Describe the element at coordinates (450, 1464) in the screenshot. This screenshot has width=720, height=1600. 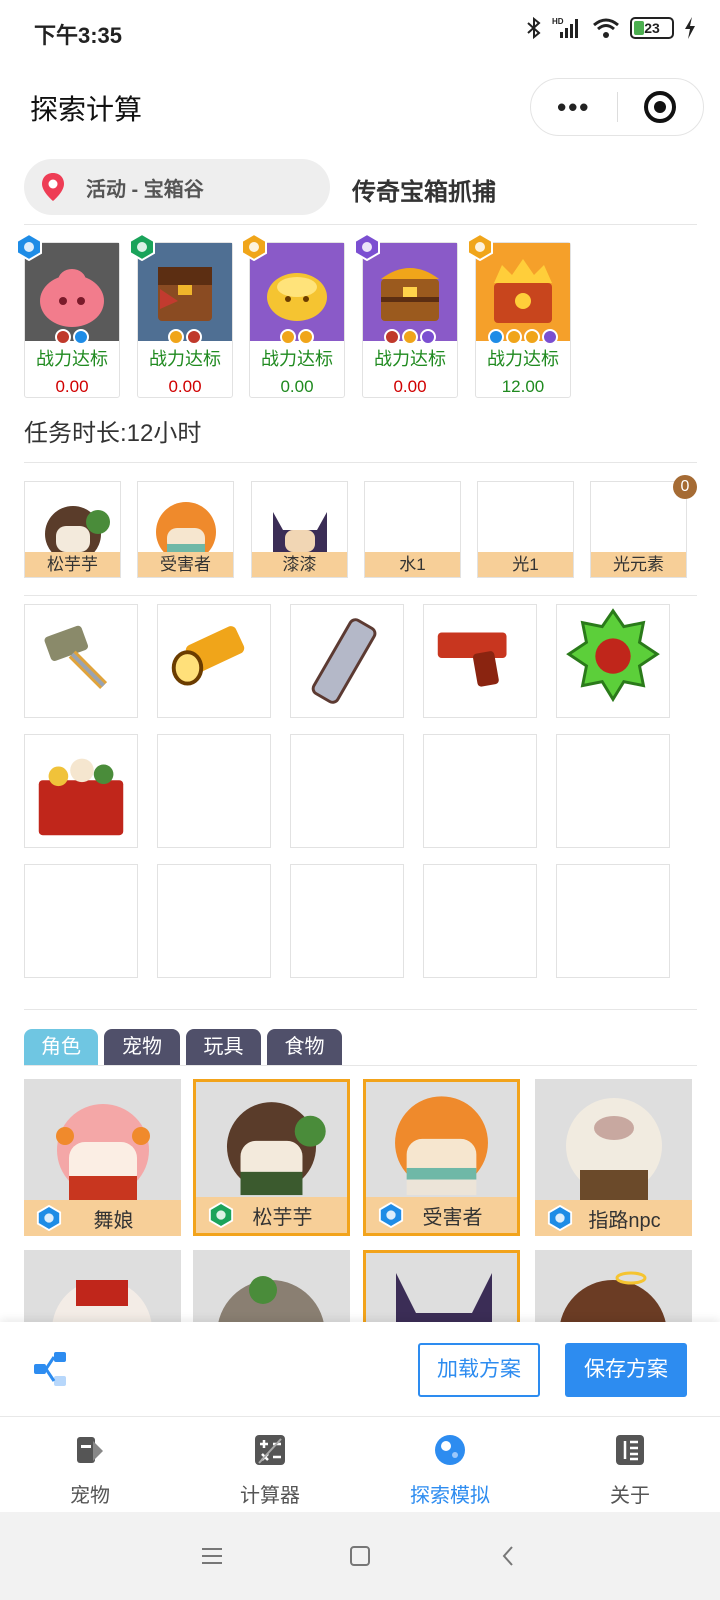
I see `tab-explore-sim: 探索模拟` at that location.